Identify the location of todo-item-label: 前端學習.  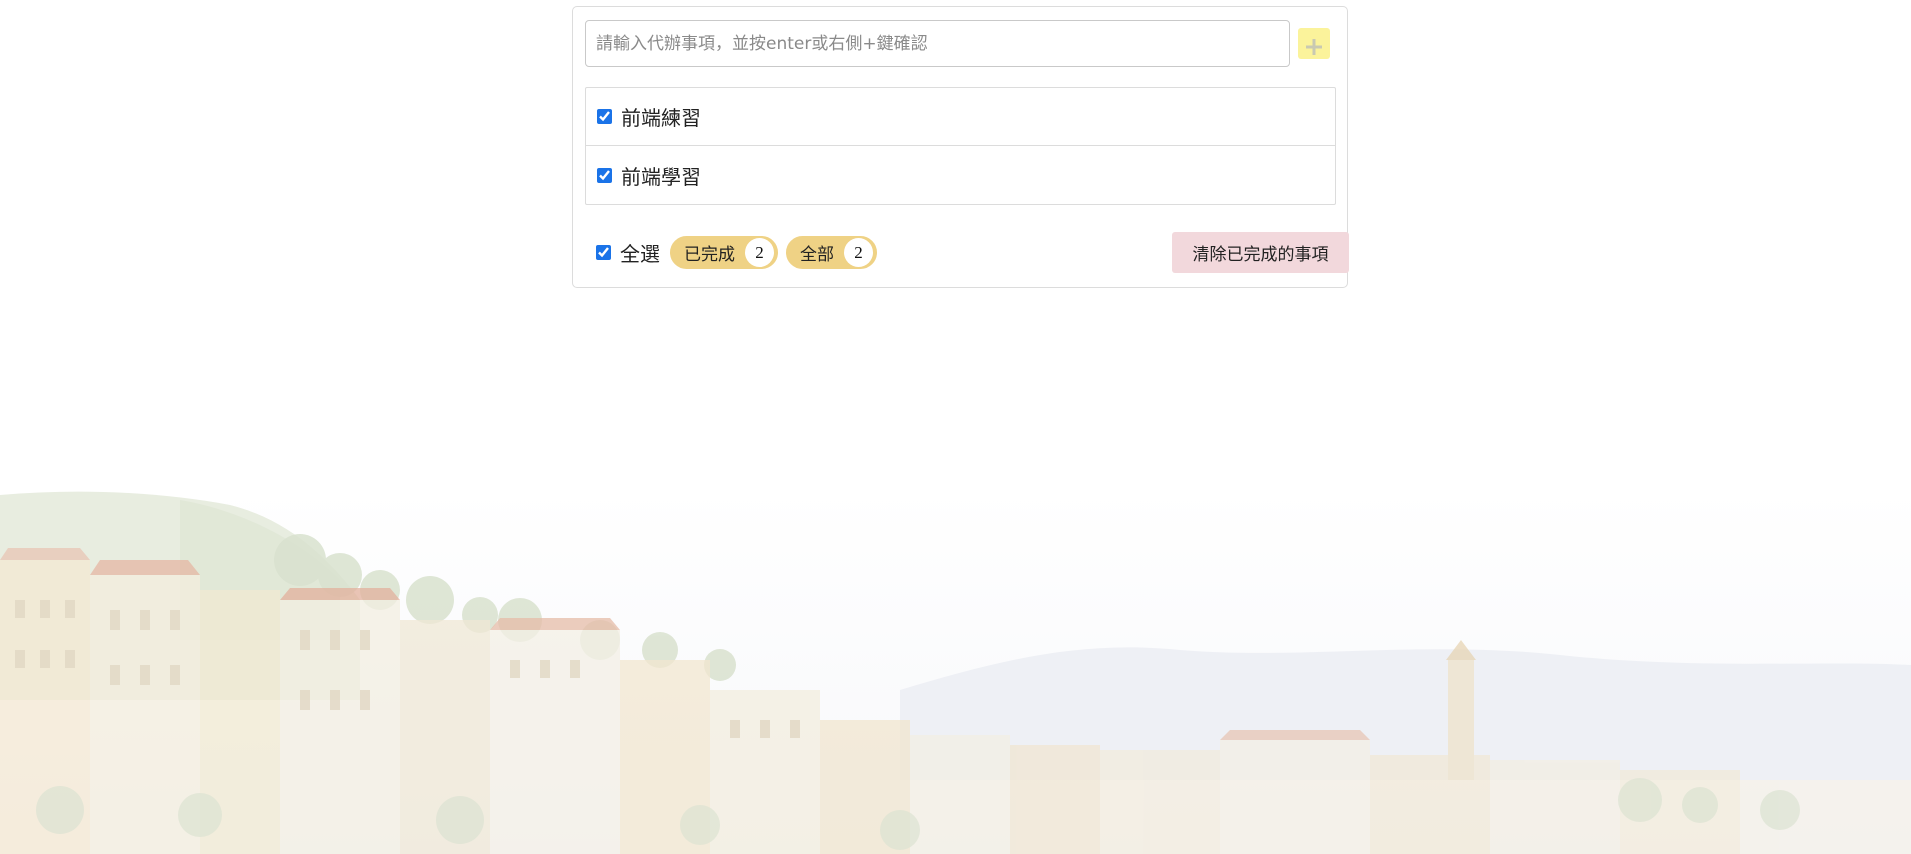
(661, 176).